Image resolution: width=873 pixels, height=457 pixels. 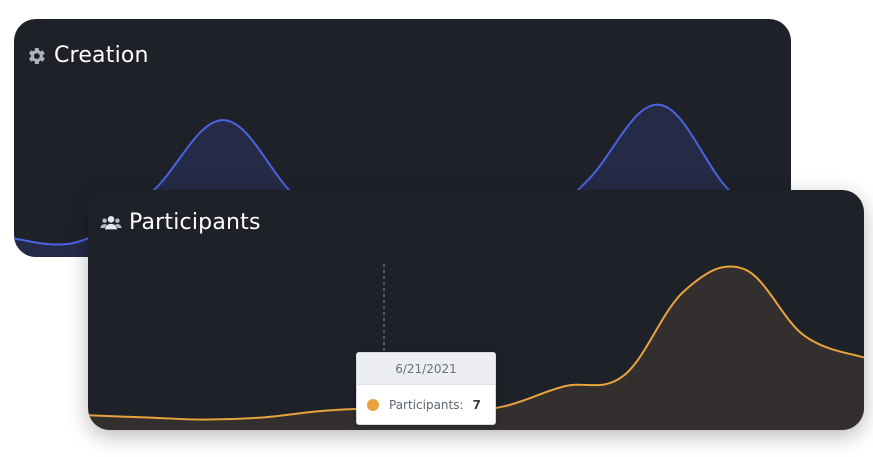 I want to click on participants-title: Participants, so click(x=195, y=222).